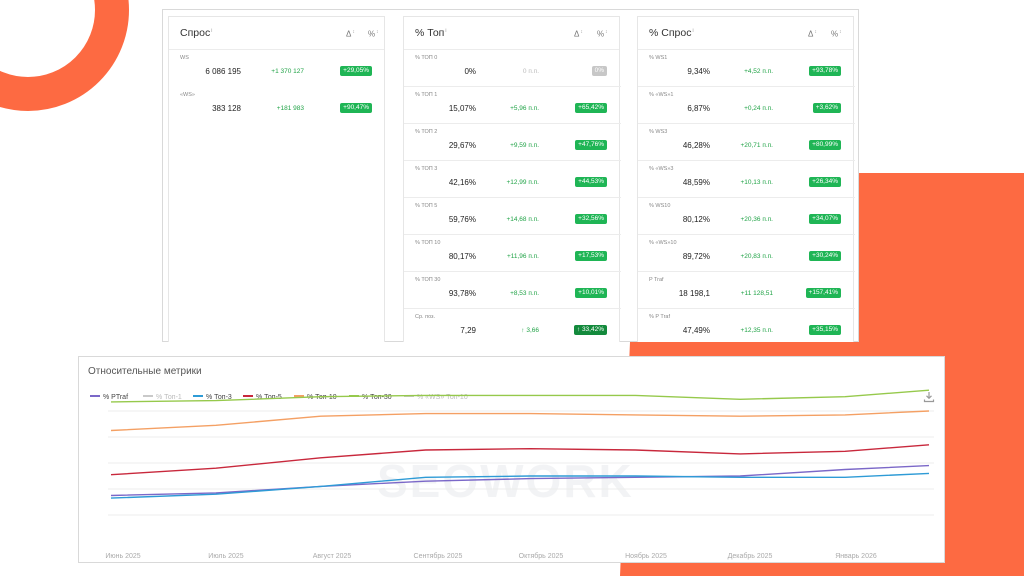  Describe the element at coordinates (646, 556) in the screenshot. I see `x-tick-label: Ноябрь 2025` at that location.